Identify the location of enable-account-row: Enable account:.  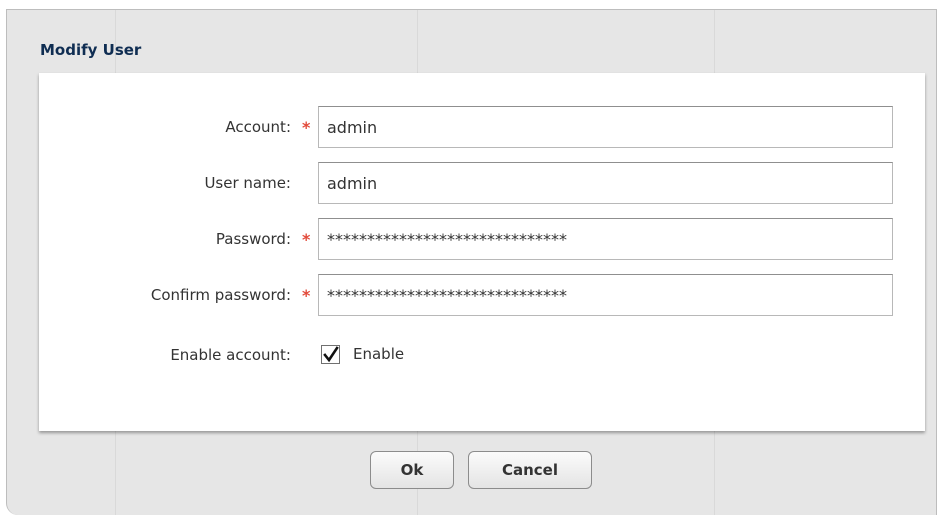
(170, 355).